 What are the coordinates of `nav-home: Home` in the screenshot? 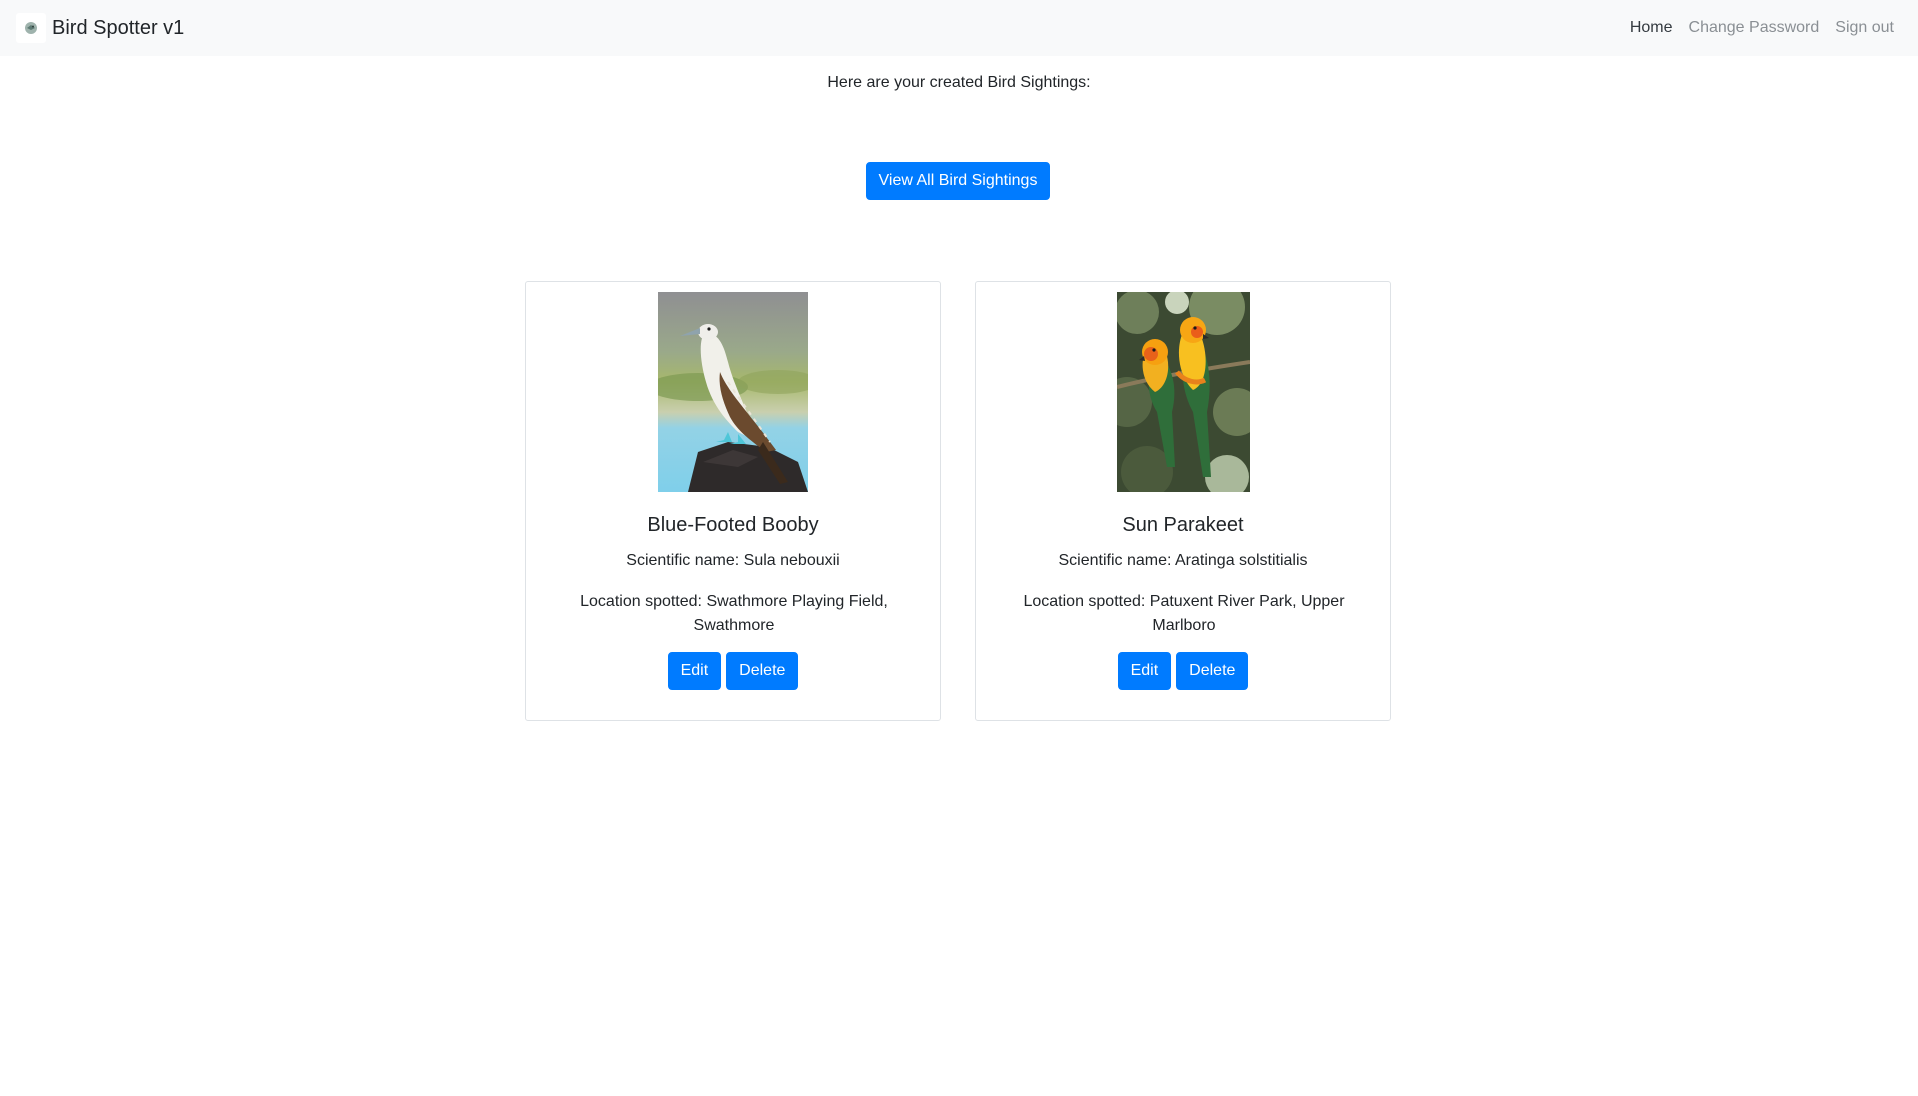 It's located at (1651, 28).